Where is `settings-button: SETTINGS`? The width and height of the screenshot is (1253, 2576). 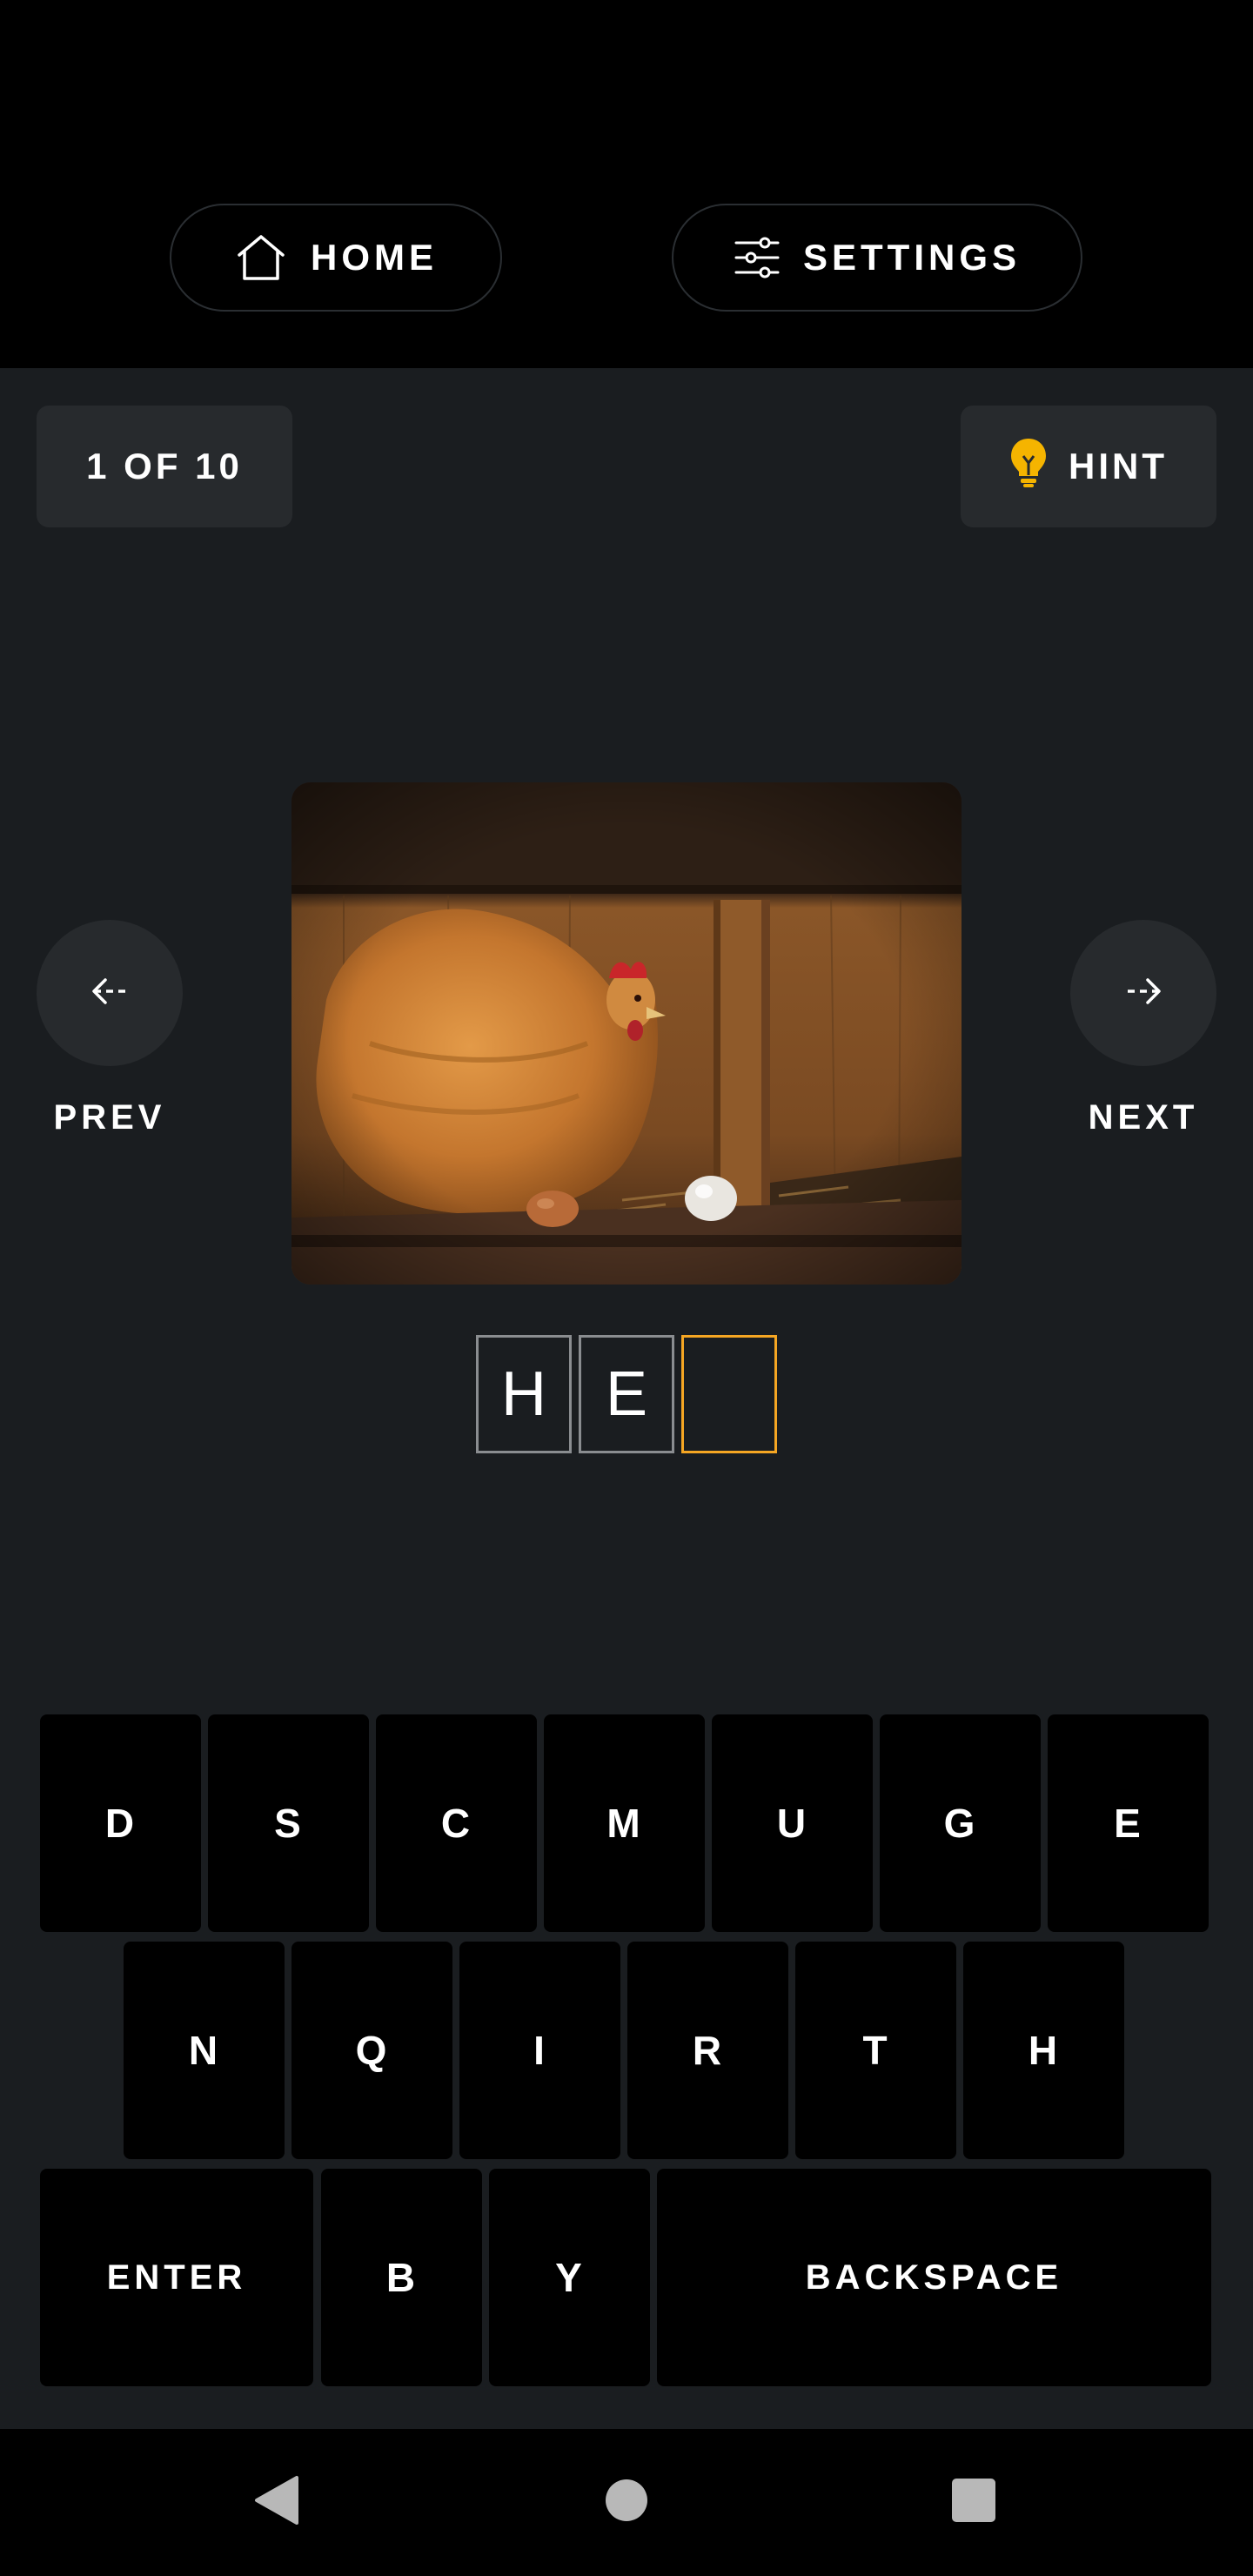 settings-button: SETTINGS is located at coordinates (877, 258).